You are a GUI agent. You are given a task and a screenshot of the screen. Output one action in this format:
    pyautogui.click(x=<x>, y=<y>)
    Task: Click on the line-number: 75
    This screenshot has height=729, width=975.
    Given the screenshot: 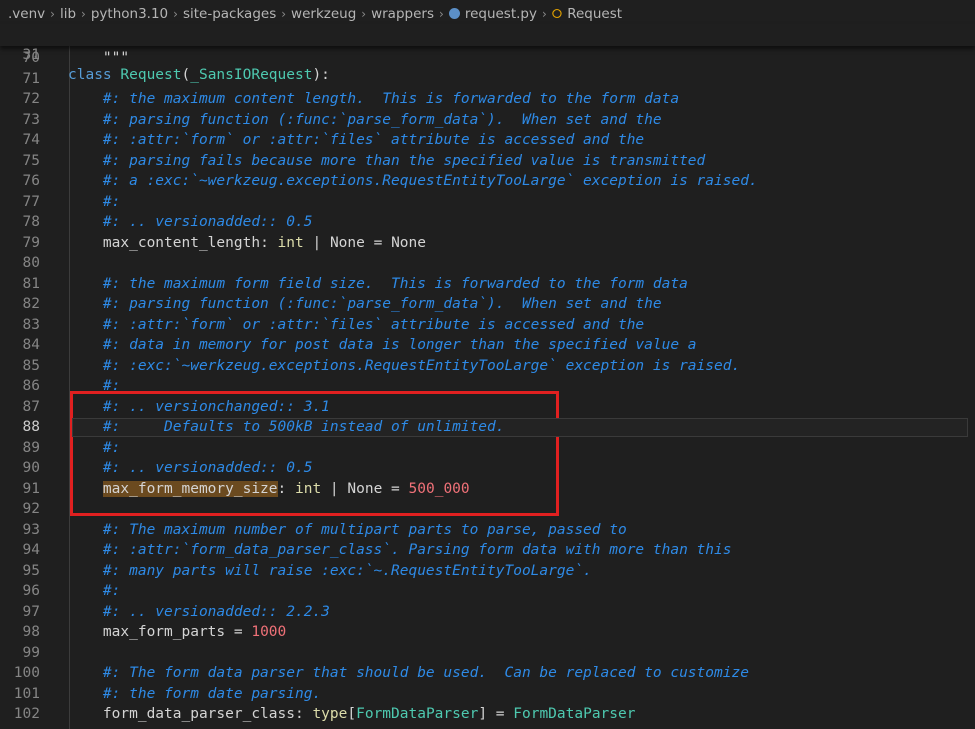 What is the action you would take?
    pyautogui.click(x=31, y=160)
    